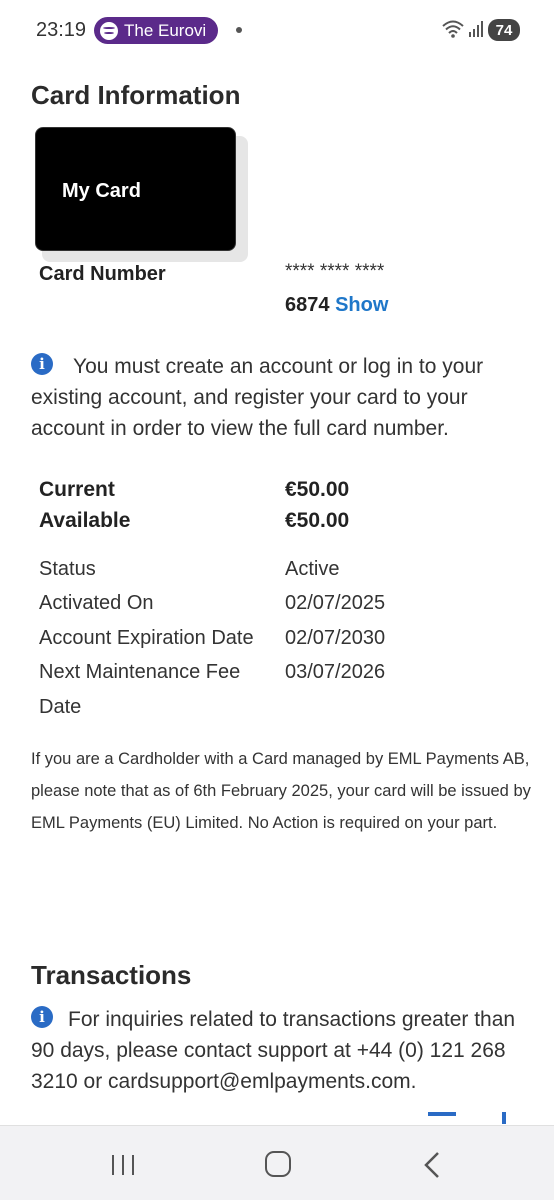 Image resolution: width=554 pixels, height=1200 pixels. What do you see at coordinates (335, 603) in the screenshot?
I see `activated-on-value: 02/07/2025` at bounding box center [335, 603].